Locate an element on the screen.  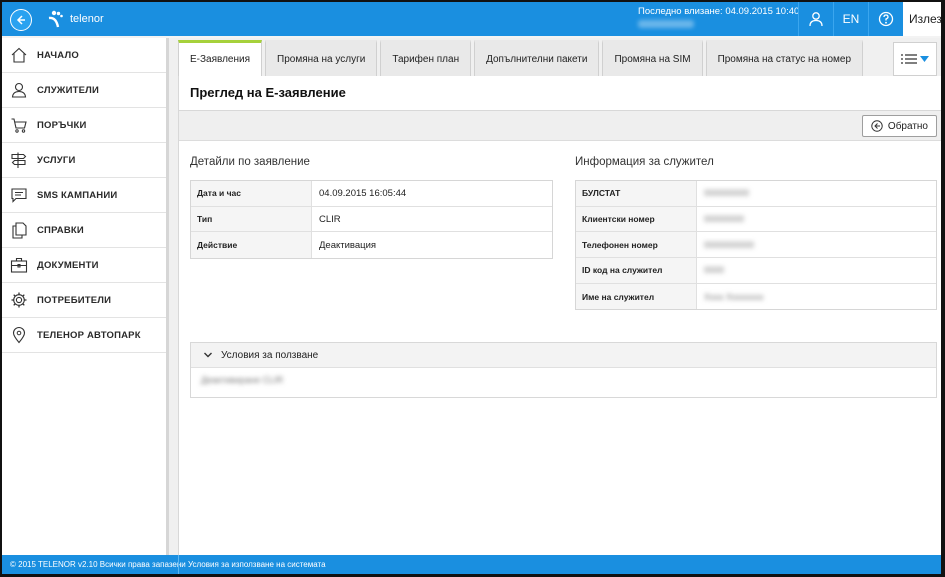
logout-button: Излез is located at coordinates (922, 19).